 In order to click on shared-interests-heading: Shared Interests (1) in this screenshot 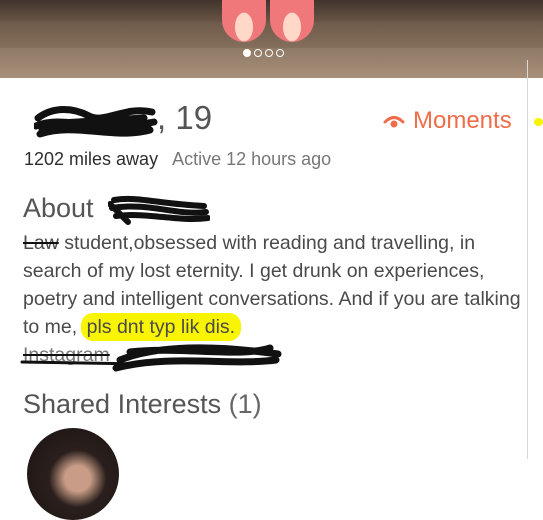, I will do `click(142, 404)`.